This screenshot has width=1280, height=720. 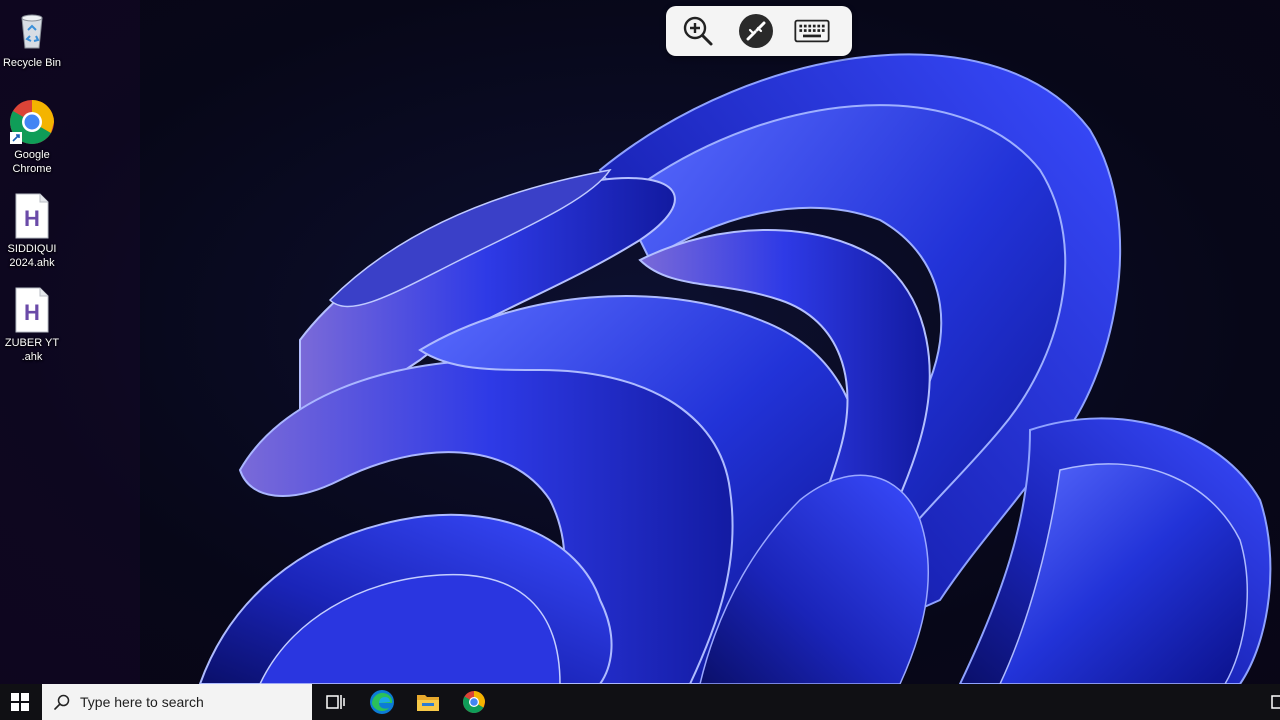 I want to click on desktop-icon-siddiqui-ahk: H SIDDIQUI 2024.ahk, so click(x=32, y=231).